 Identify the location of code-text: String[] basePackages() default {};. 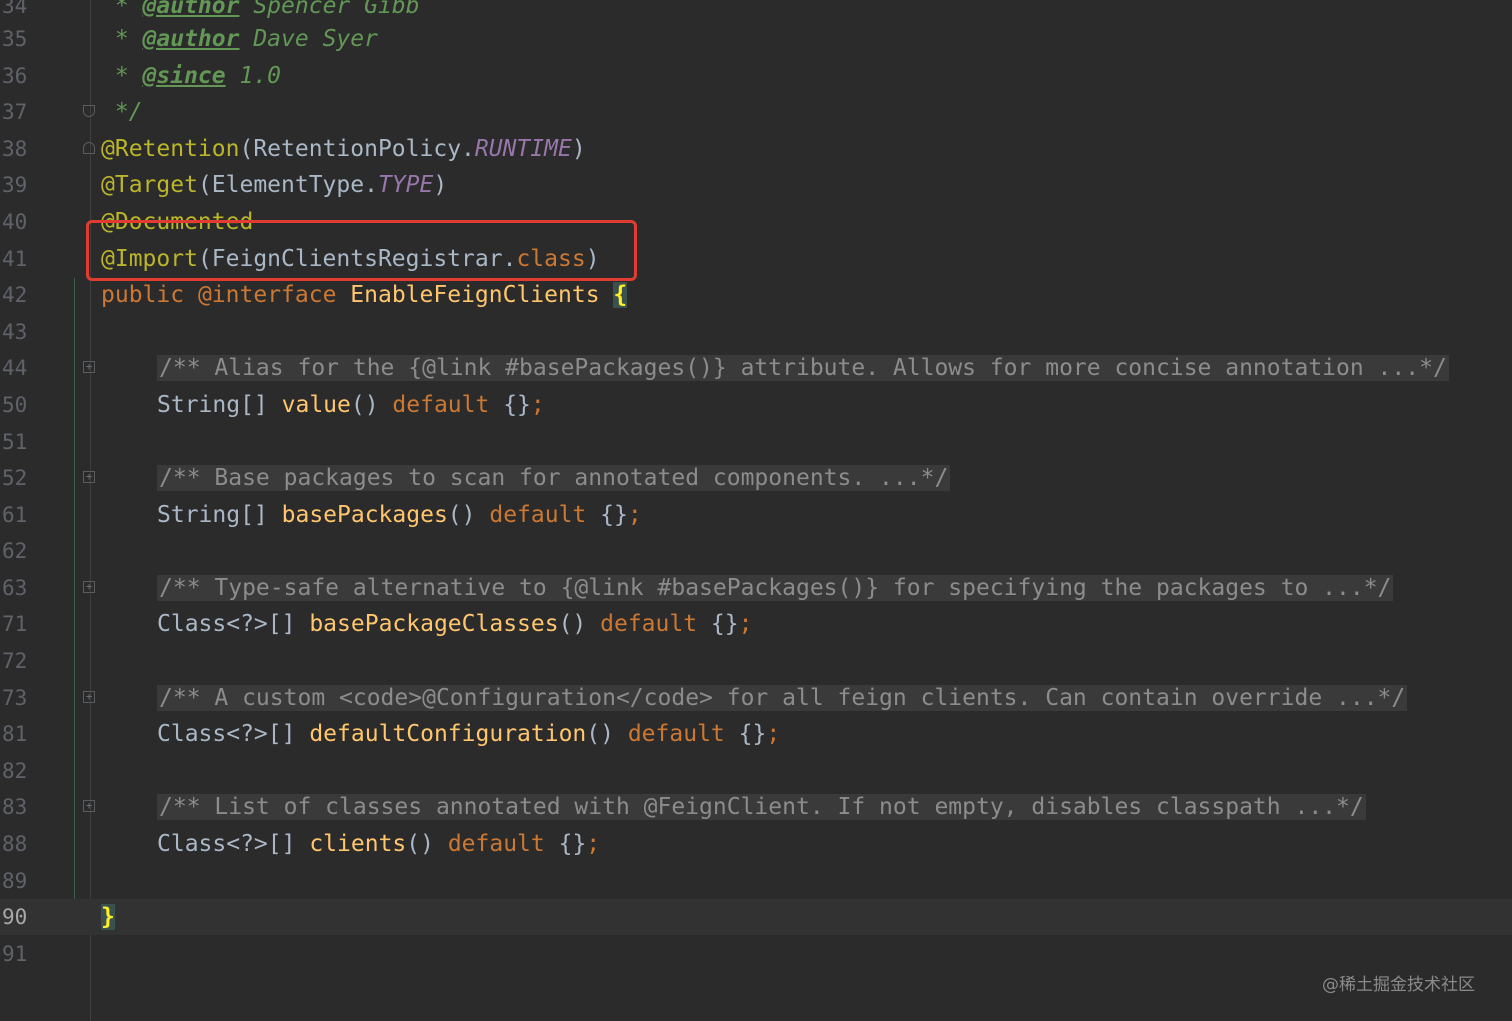
(399, 515).